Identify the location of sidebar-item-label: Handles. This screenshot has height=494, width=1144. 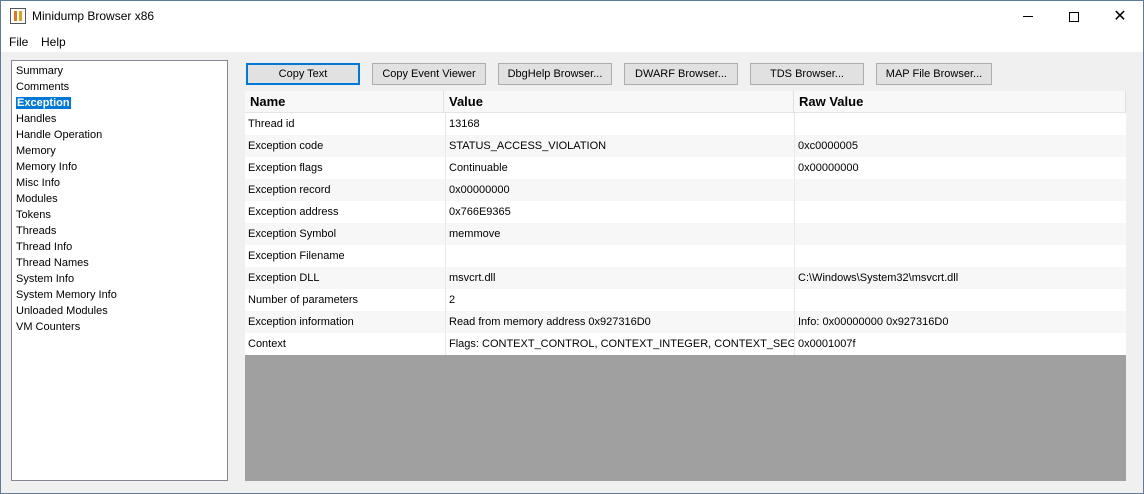
(36, 119).